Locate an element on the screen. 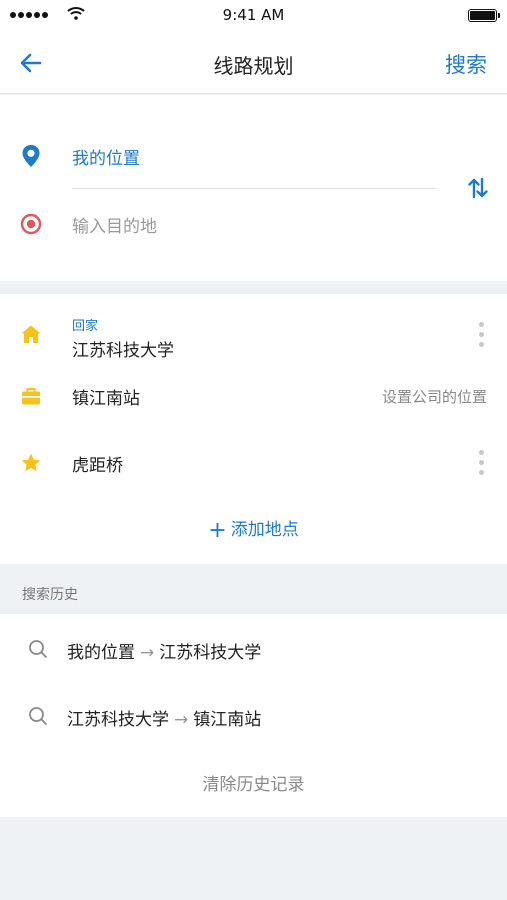 The width and height of the screenshot is (507, 900). back-button is located at coordinates (31, 63).